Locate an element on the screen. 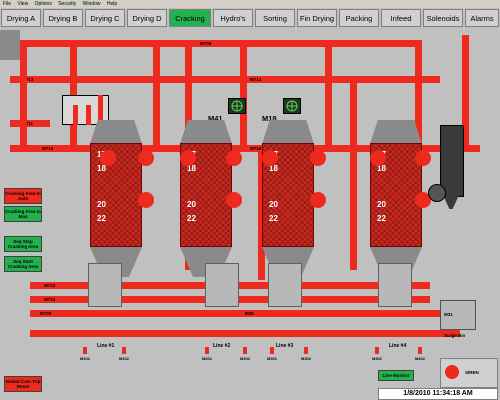  pipe-label-m31: M31 is located at coordinates (448, 314).